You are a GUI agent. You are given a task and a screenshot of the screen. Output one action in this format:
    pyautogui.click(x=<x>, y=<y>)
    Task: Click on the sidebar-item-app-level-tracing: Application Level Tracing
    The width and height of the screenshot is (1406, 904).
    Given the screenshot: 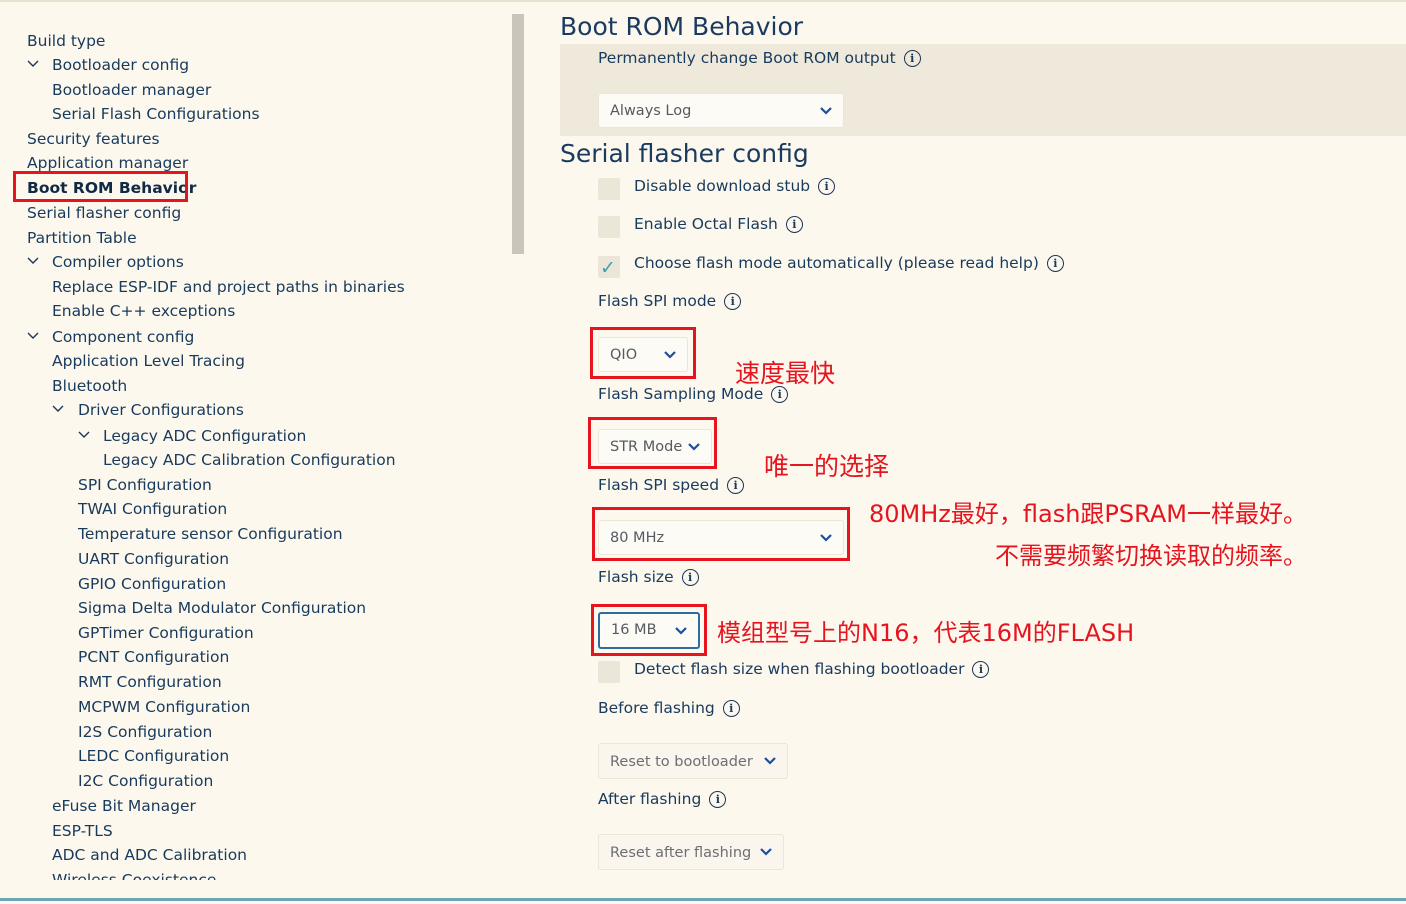 What is the action you would take?
    pyautogui.click(x=148, y=361)
    